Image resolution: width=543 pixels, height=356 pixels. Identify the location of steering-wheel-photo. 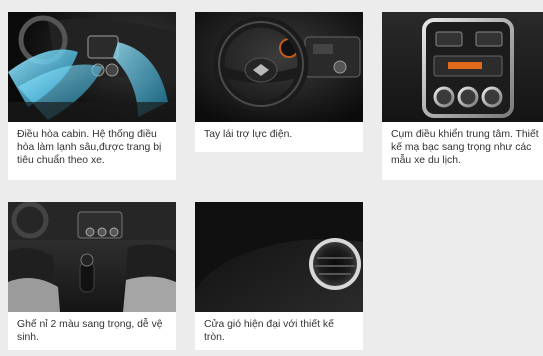
(279, 67).